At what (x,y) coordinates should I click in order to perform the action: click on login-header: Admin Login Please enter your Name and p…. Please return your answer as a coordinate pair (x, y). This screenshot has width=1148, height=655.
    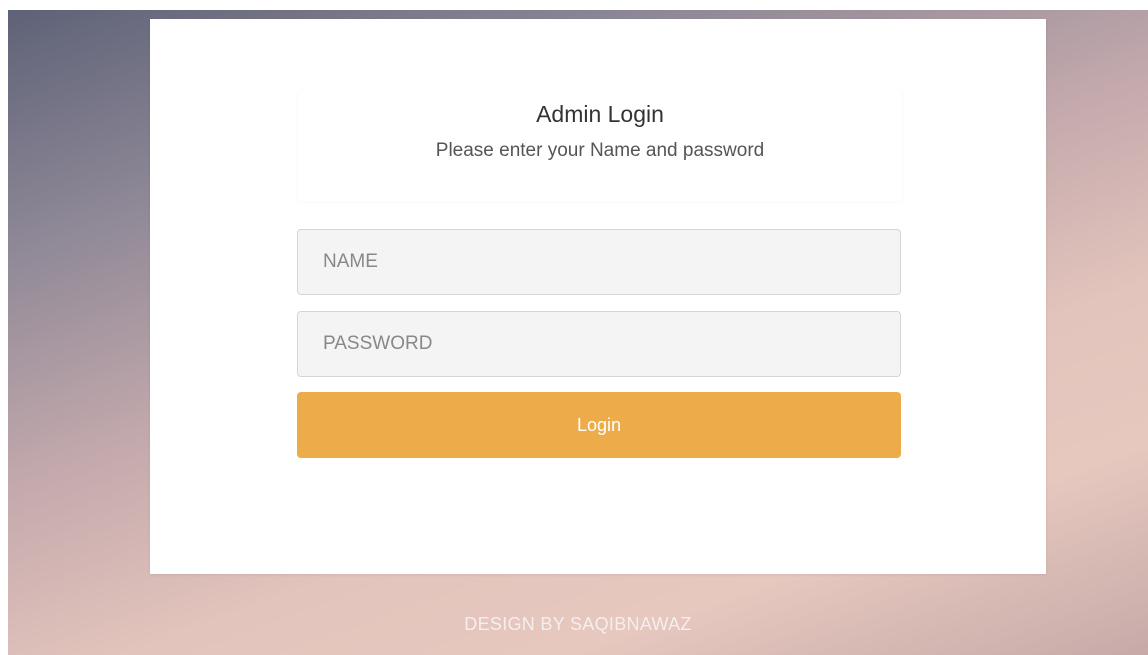
    Looking at the image, I should click on (600, 145).